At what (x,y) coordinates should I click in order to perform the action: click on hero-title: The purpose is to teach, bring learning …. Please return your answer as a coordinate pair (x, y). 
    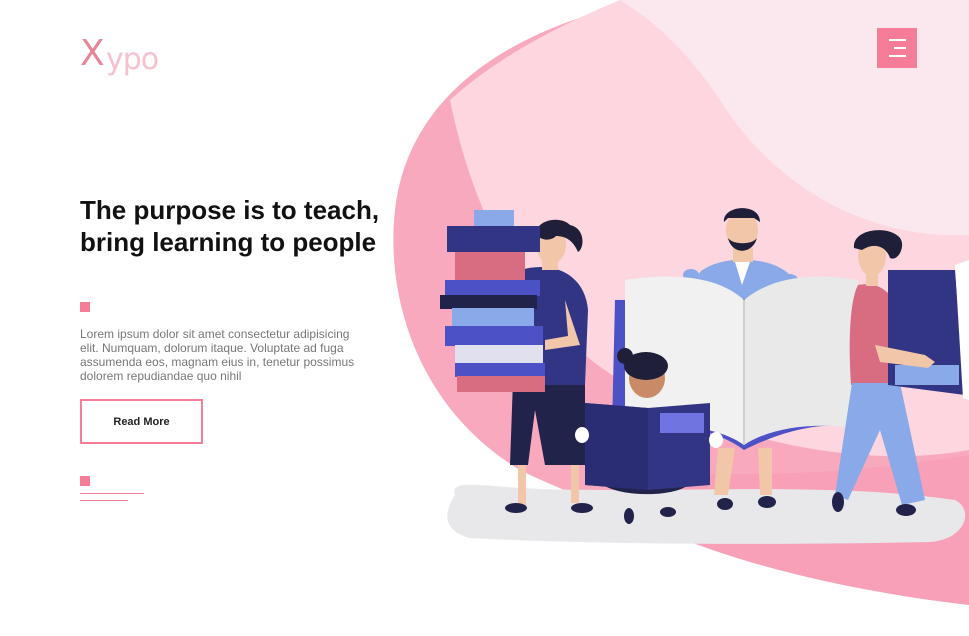
    Looking at the image, I should click on (230, 226).